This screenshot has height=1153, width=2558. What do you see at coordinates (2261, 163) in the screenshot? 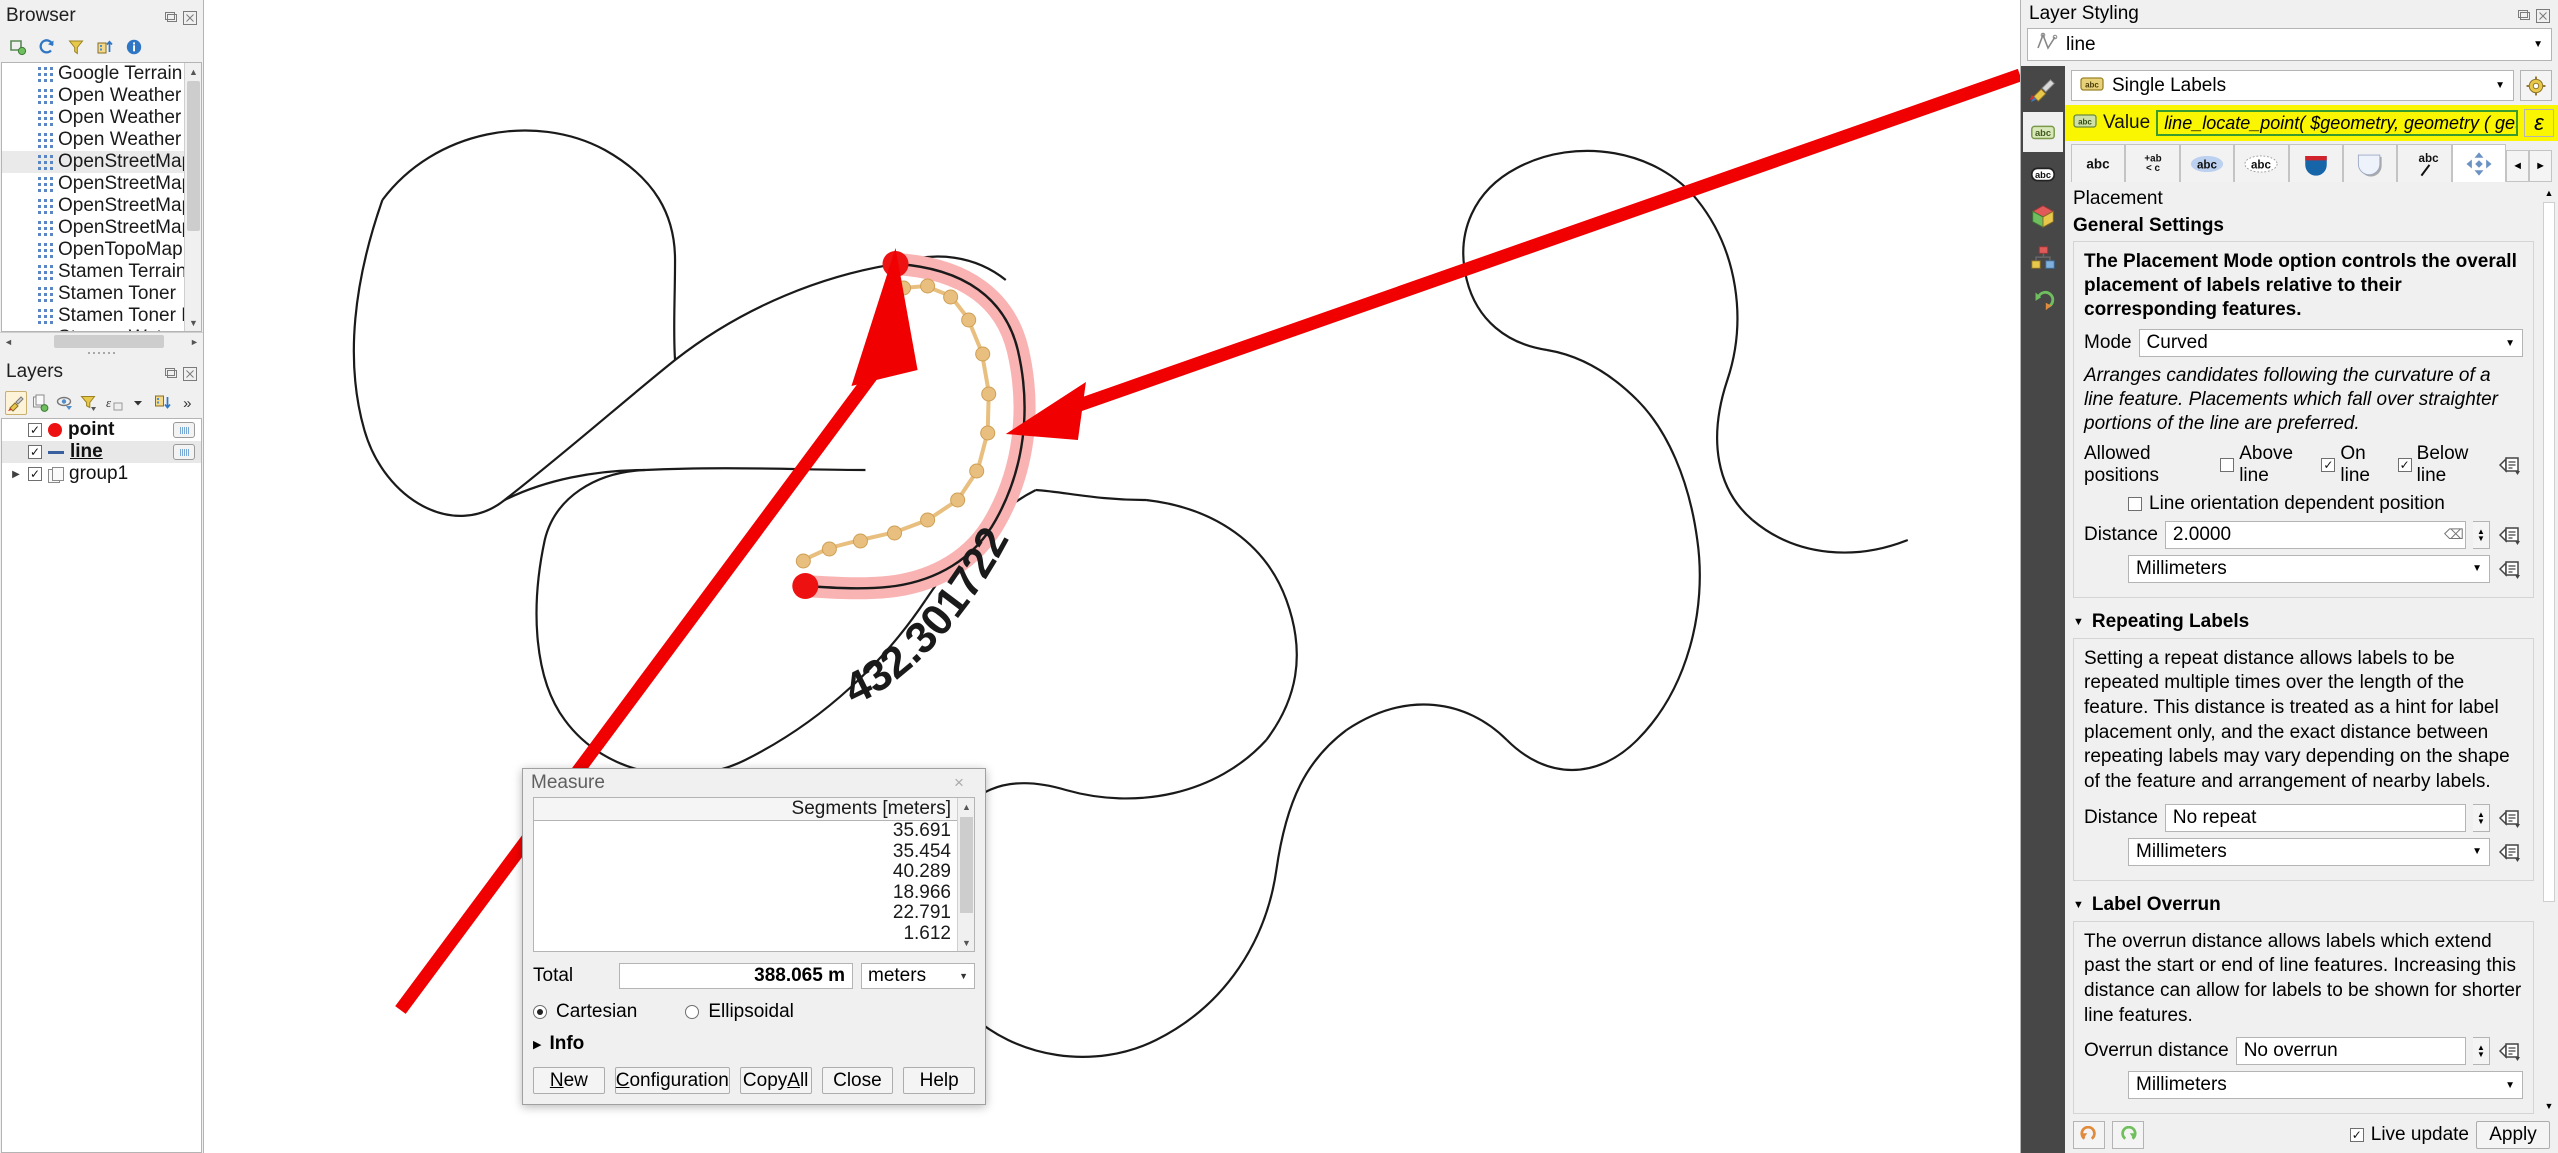
I see `label-tab-mask-abc: abc` at bounding box center [2261, 163].